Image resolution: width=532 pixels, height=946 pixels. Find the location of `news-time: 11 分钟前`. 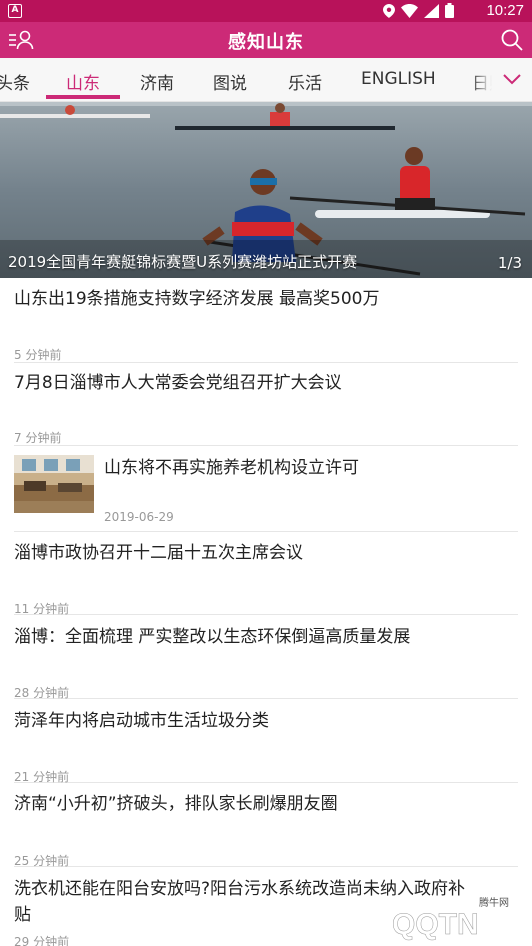

news-time: 11 分钟前 is located at coordinates (42, 609).